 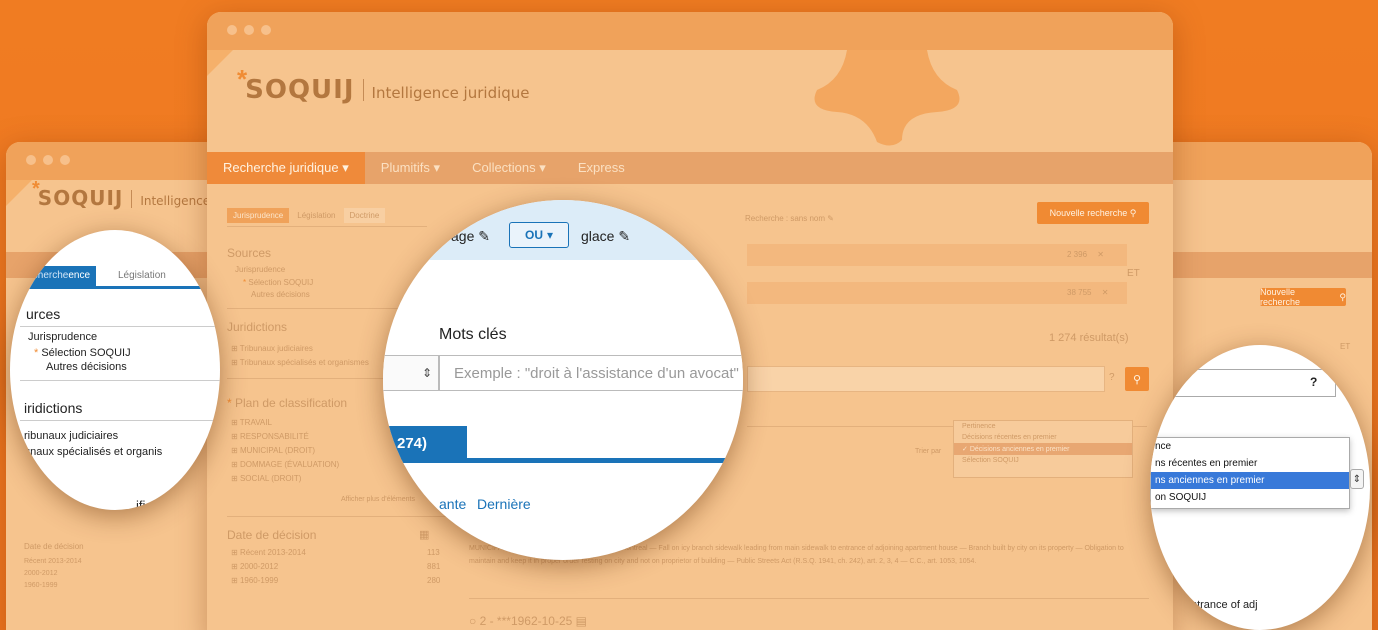 What do you see at coordinates (1250, 463) in the screenshot?
I see `sort-option: ns récentes en premier` at bounding box center [1250, 463].